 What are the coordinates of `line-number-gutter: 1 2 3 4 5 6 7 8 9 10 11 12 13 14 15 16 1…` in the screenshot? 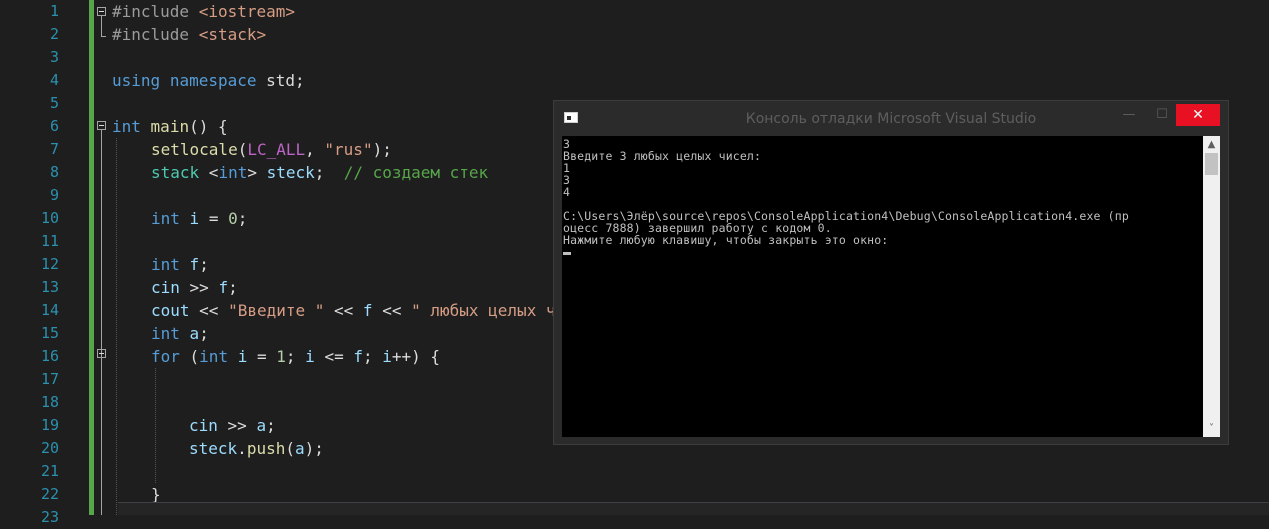 It's located at (44, 263).